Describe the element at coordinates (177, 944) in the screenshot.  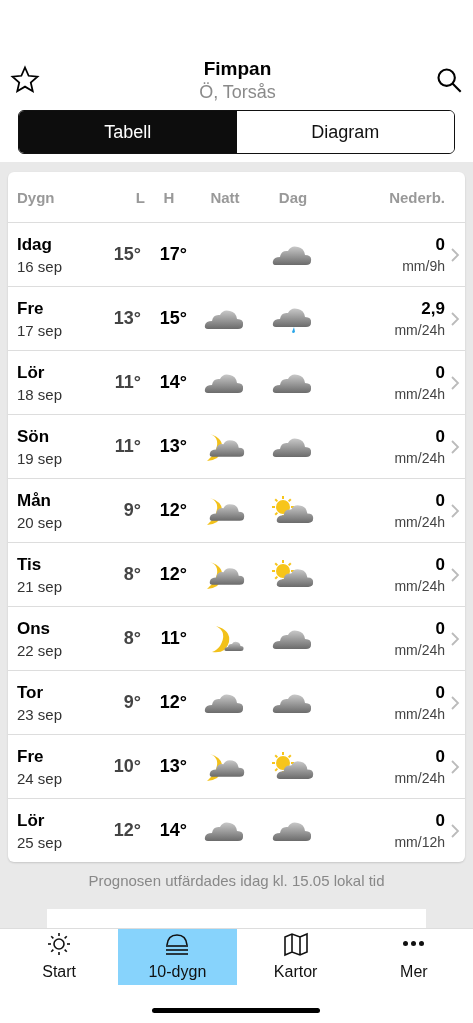
I see `cloud-icon` at that location.